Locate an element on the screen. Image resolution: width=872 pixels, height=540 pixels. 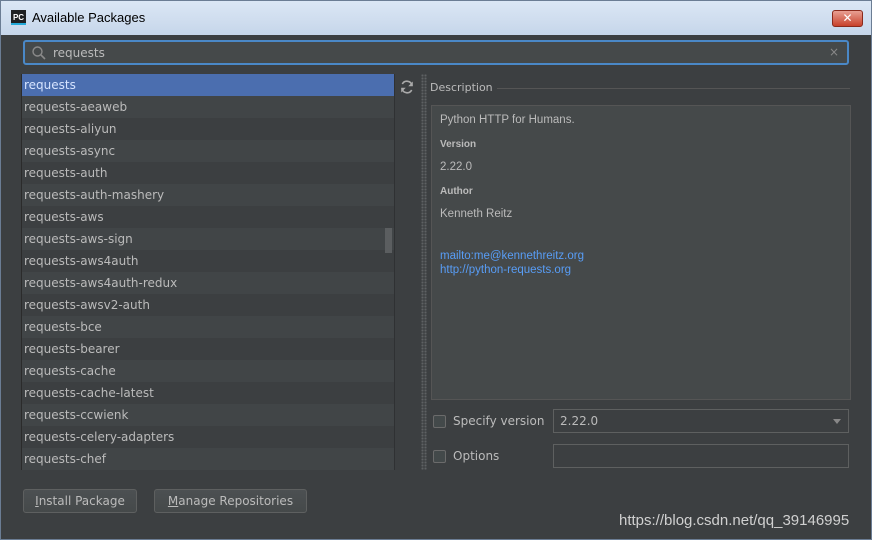
watermark: https://blog.csdn.net/qq_39146995 is located at coordinates (734, 520).